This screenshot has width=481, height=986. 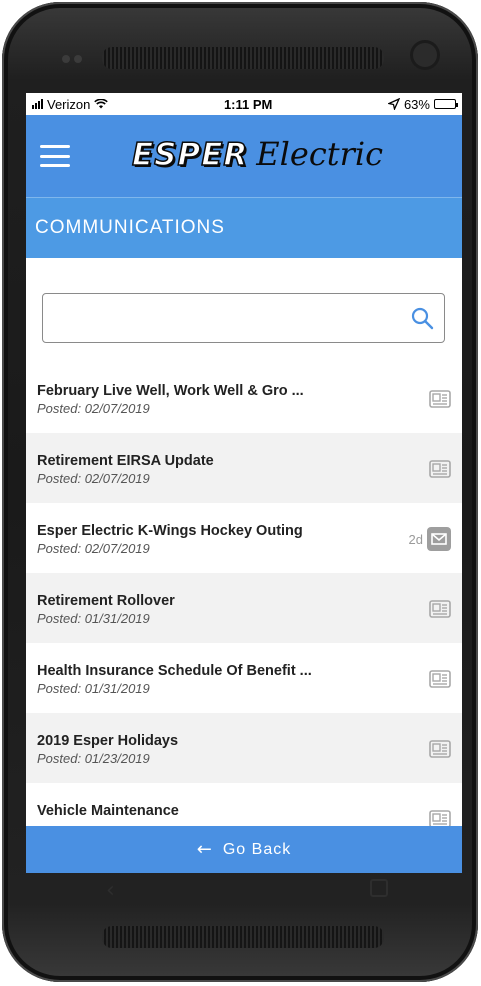 I want to click on go-back-button: ← Go Back, so click(x=244, y=849).